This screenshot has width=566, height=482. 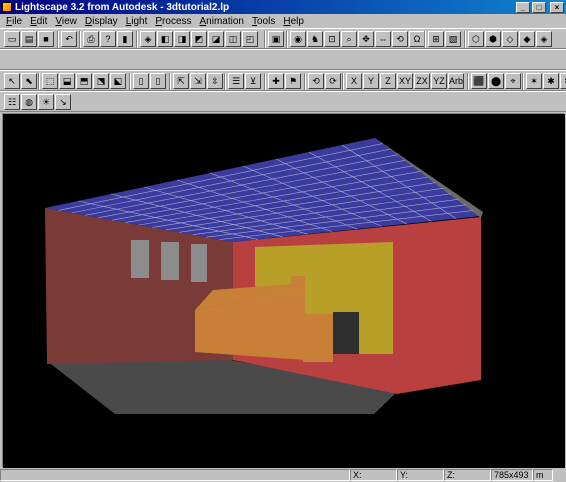 I want to click on view-cube-4-button: ◪, so click(x=216, y=39).